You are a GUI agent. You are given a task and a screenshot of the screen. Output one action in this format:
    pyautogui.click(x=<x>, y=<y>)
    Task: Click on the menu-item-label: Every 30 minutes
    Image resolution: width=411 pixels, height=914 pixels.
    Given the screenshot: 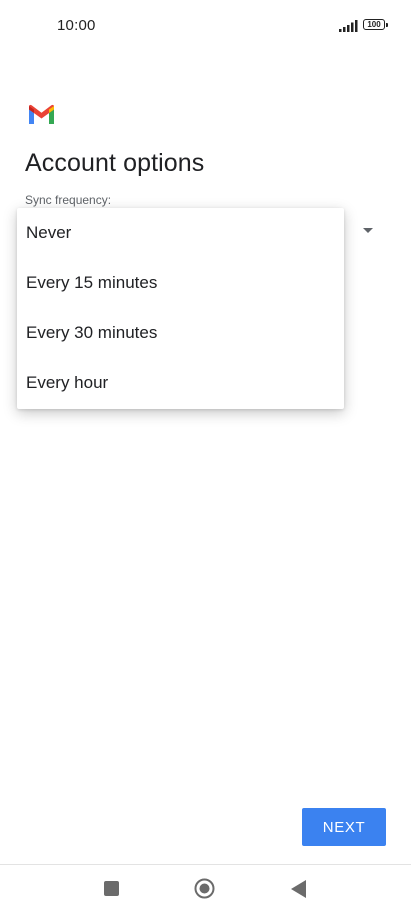 What is the action you would take?
    pyautogui.click(x=92, y=332)
    